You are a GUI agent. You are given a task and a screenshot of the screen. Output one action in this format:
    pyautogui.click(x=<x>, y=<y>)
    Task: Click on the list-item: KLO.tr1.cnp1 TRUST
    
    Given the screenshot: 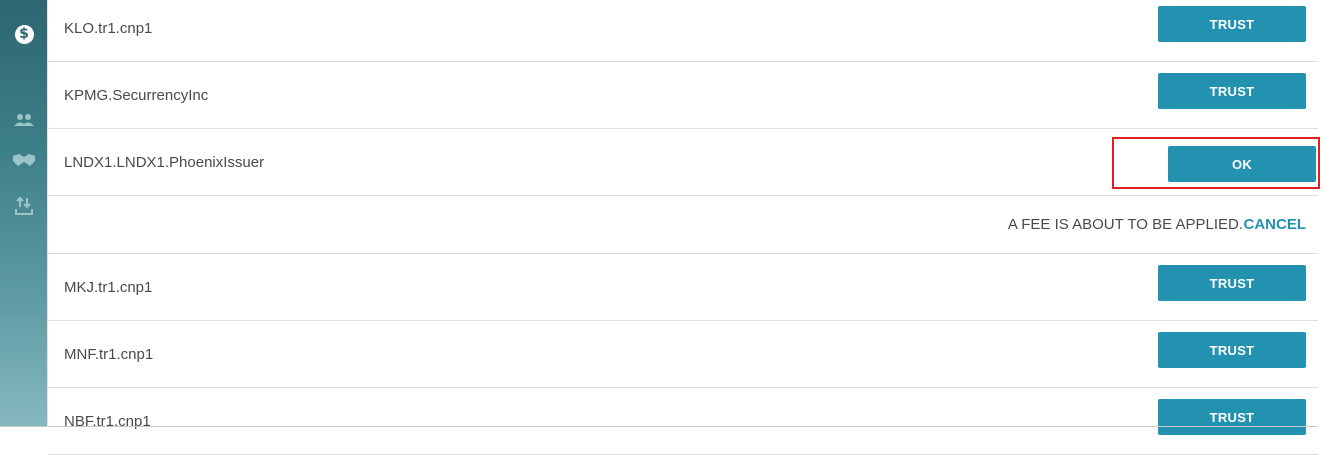 What is the action you would take?
    pyautogui.click(x=683, y=31)
    